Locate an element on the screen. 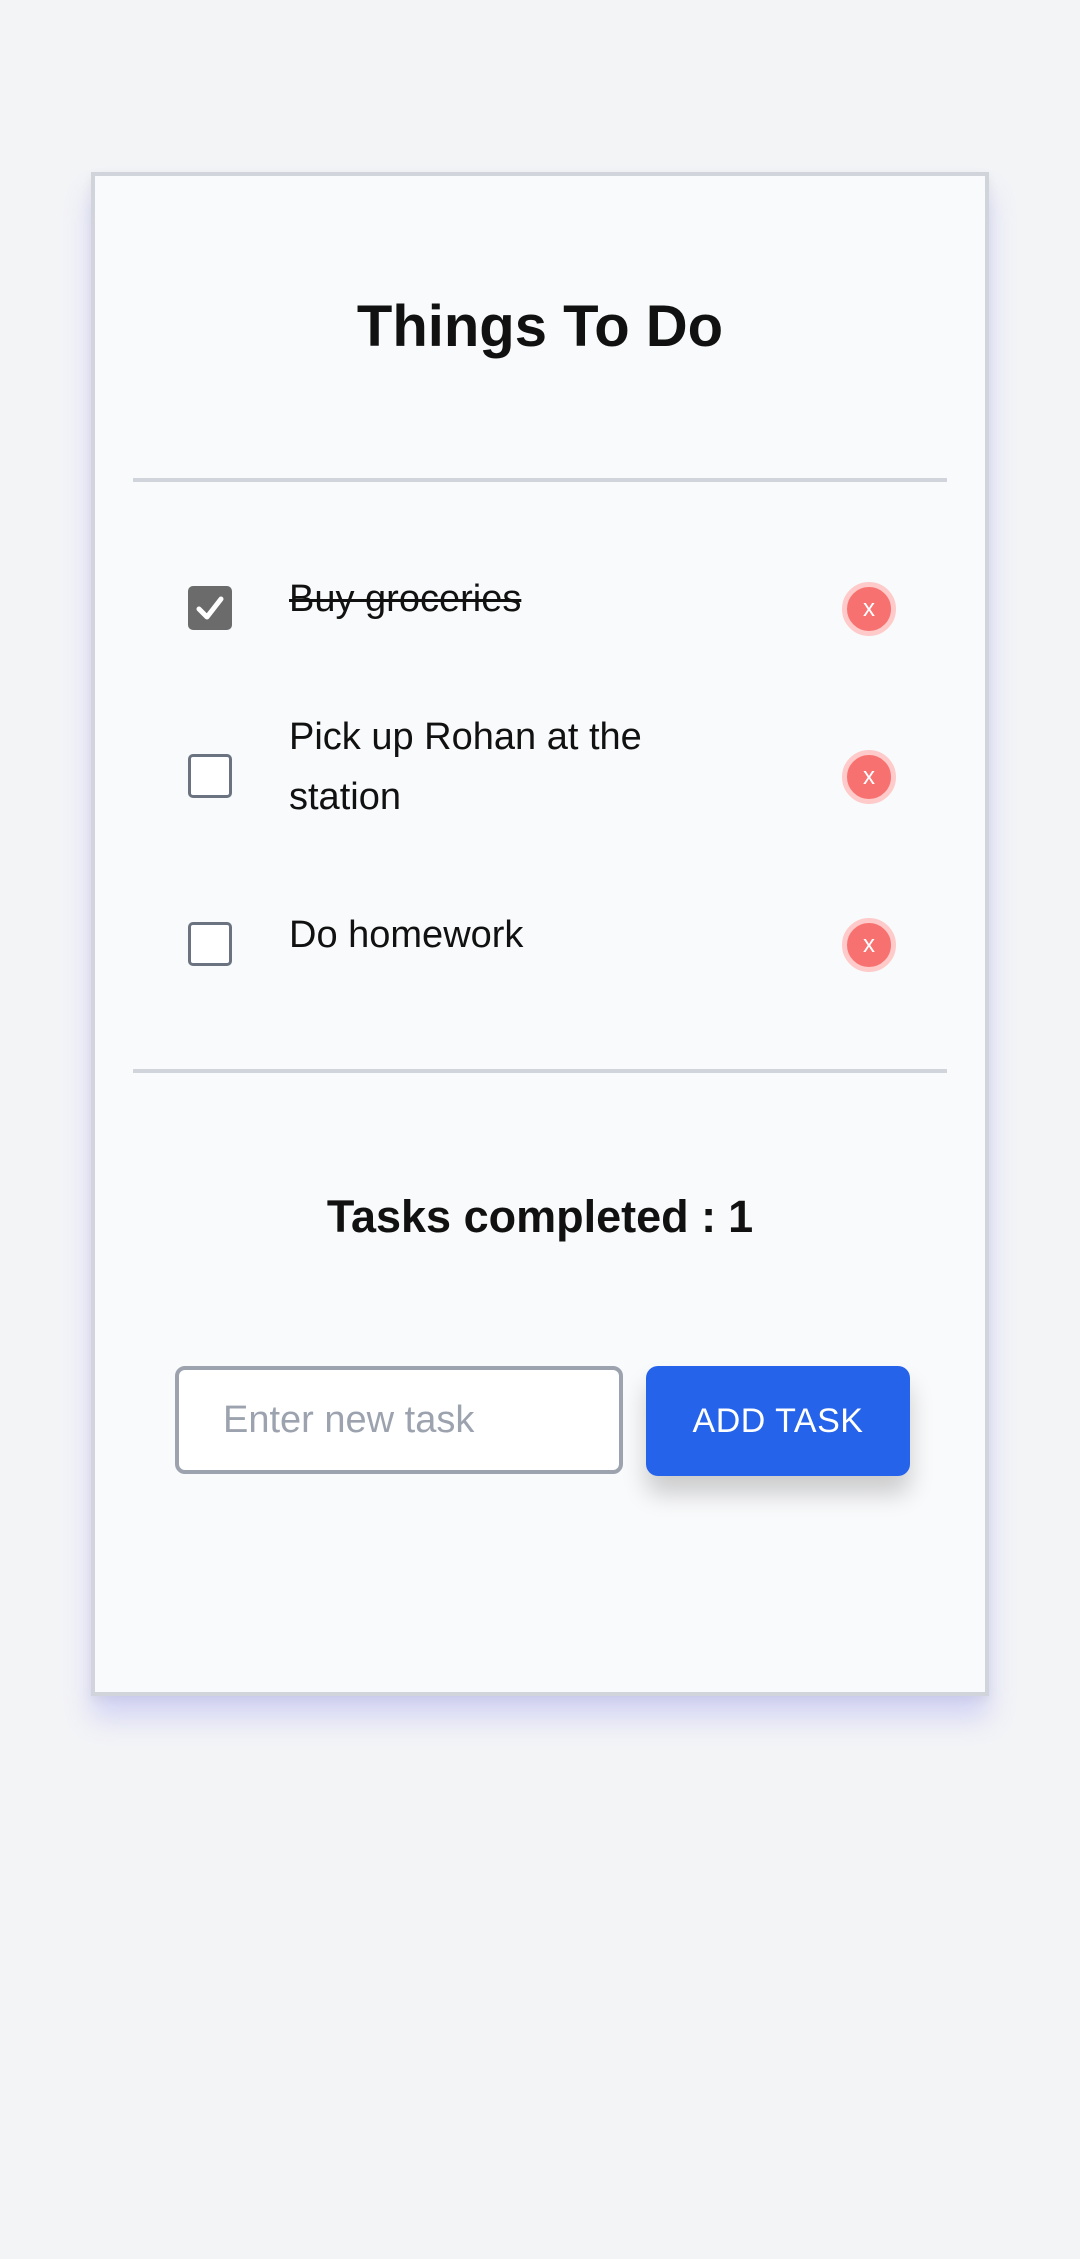  add-task-button: ADD TASK is located at coordinates (778, 1421).